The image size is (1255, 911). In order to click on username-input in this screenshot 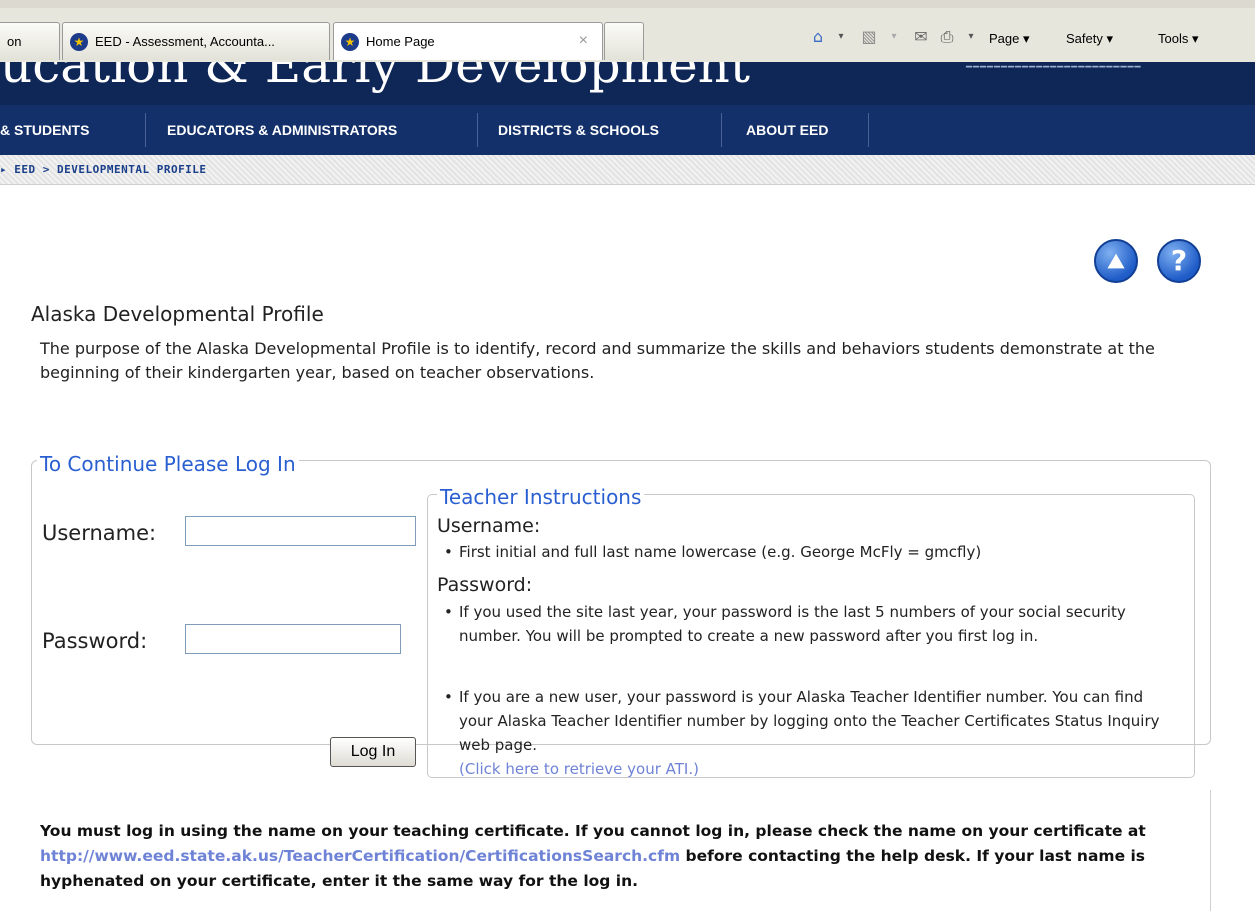, I will do `click(300, 531)`.